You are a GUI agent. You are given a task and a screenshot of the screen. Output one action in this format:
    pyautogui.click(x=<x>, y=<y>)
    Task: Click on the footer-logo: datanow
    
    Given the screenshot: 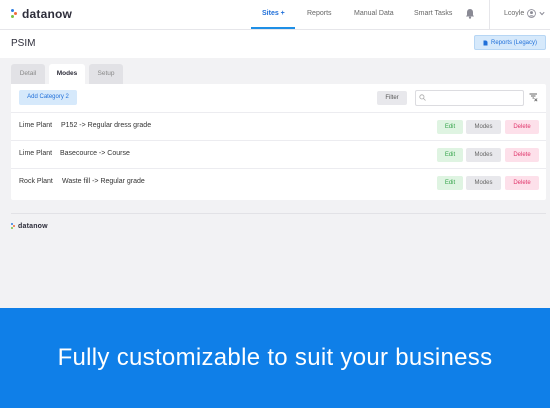 What is the action you would take?
    pyautogui.click(x=29, y=226)
    